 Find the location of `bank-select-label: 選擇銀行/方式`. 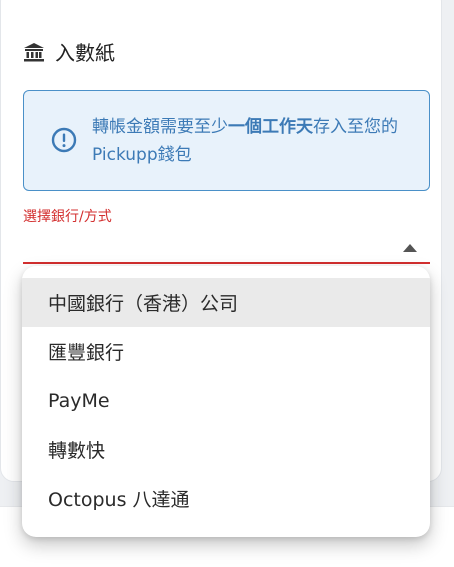

bank-select-label: 選擇銀行/方式 is located at coordinates (67, 217).